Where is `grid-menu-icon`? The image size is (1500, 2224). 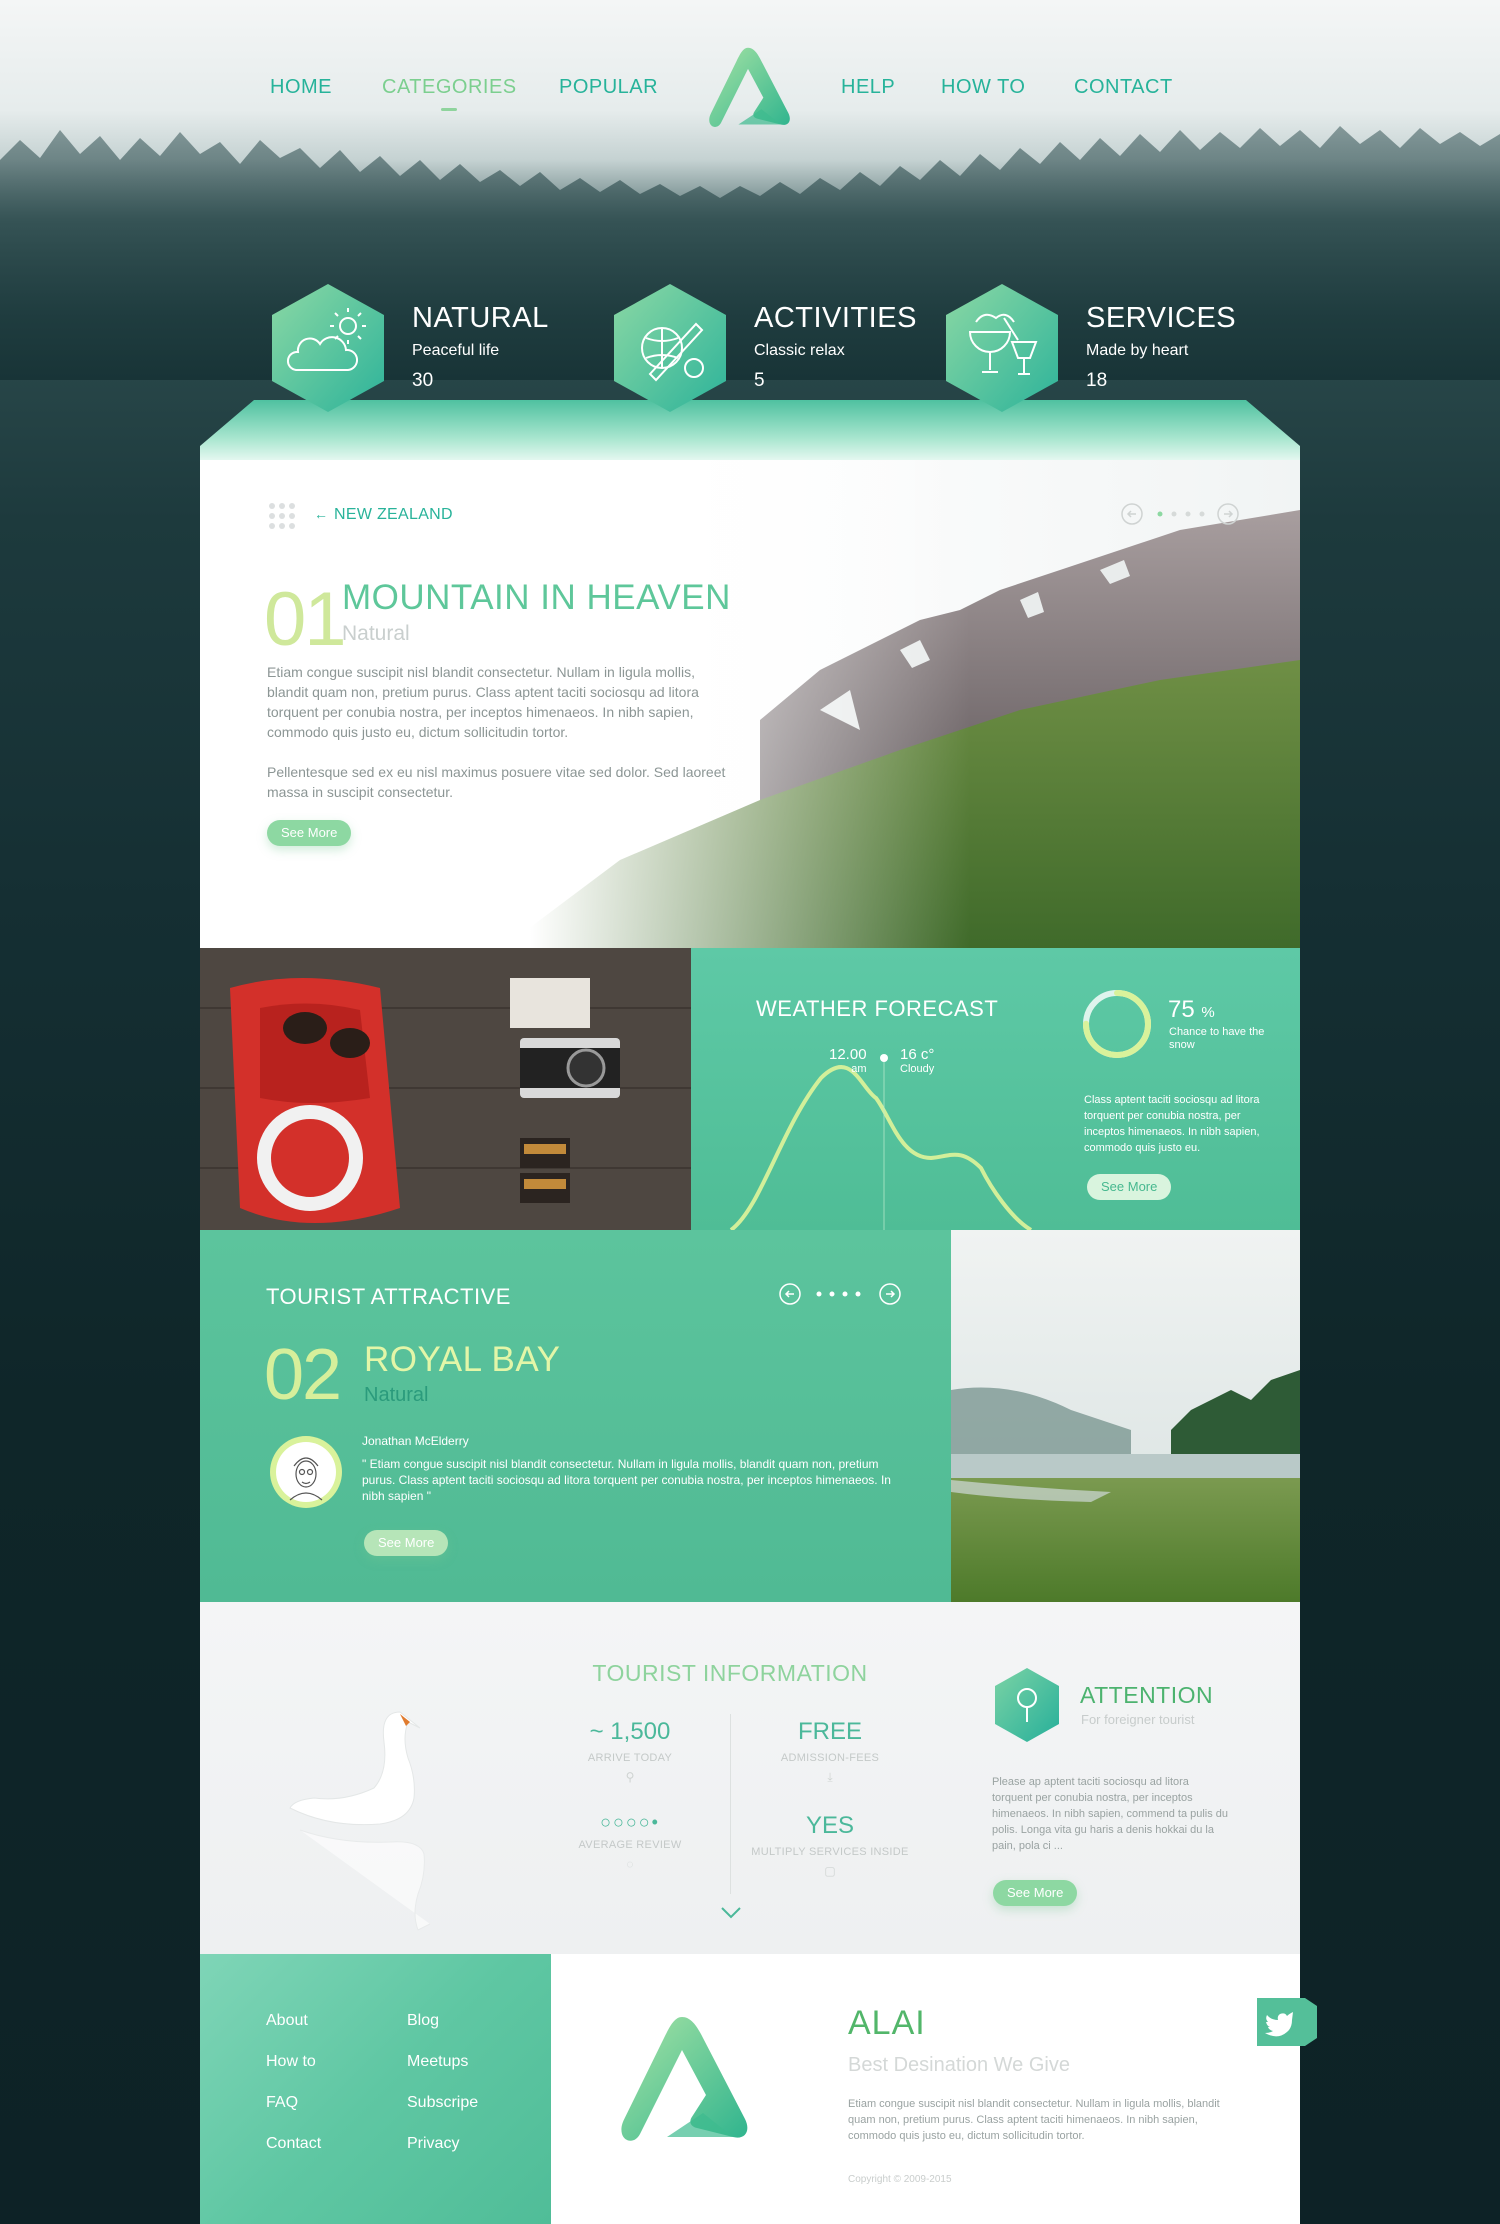 grid-menu-icon is located at coordinates (282, 516).